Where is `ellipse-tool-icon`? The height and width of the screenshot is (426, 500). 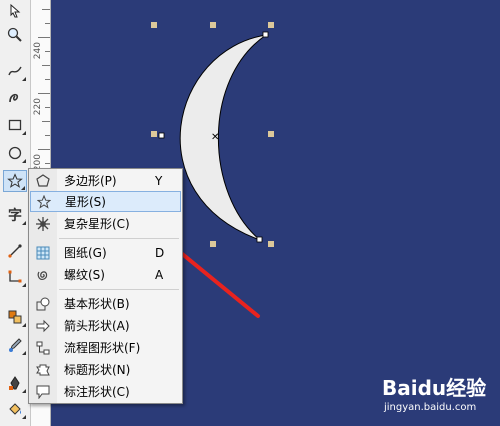
ellipse-tool-icon is located at coordinates (15, 153).